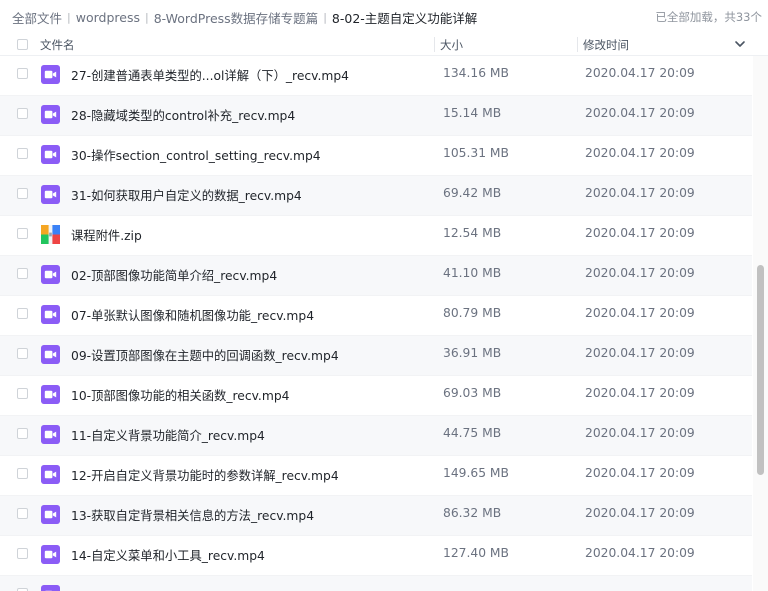 This screenshot has width=768, height=591. Describe the element at coordinates (22, 44) in the screenshot. I see `select-all-checkbox` at that location.